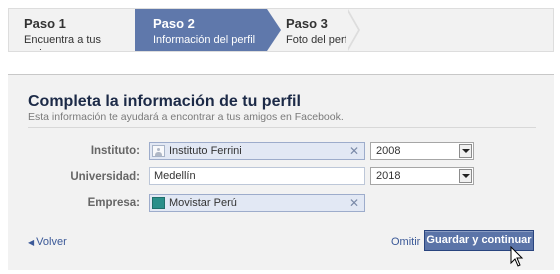 This screenshot has width=560, height=274. I want to click on company-token-field: Movistar Perú ✕, so click(257, 203).